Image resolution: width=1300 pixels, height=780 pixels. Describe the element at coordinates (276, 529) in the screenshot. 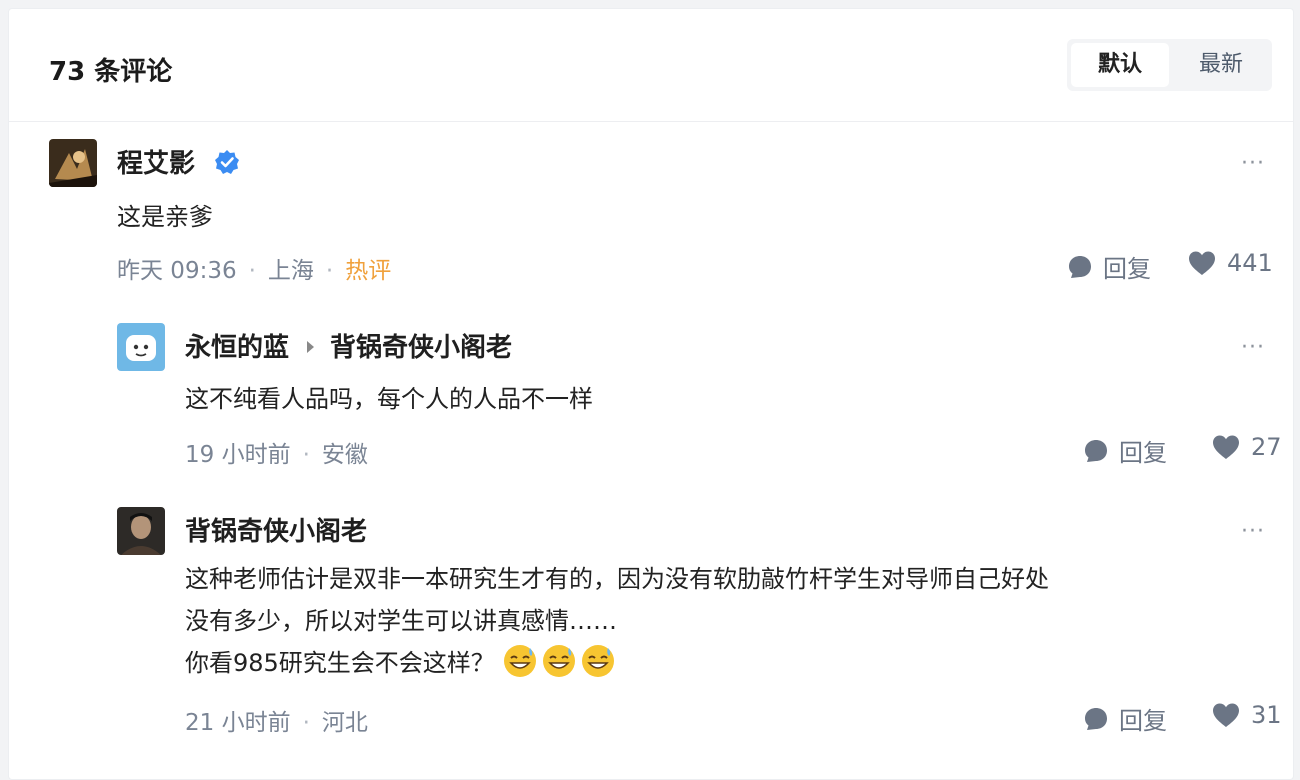

I see `author-name: 背锅奇侠小阁老` at that location.